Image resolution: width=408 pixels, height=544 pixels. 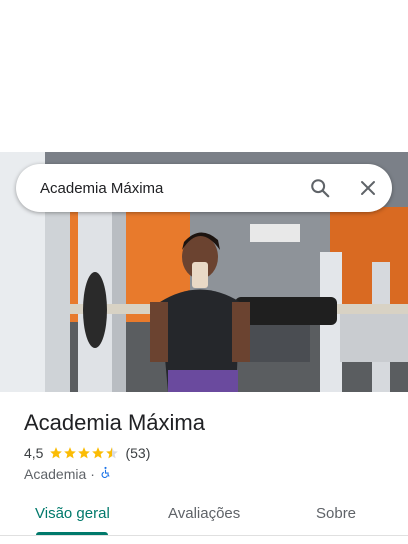 I want to click on search-bar: Academia Máxima, so click(x=204, y=188).